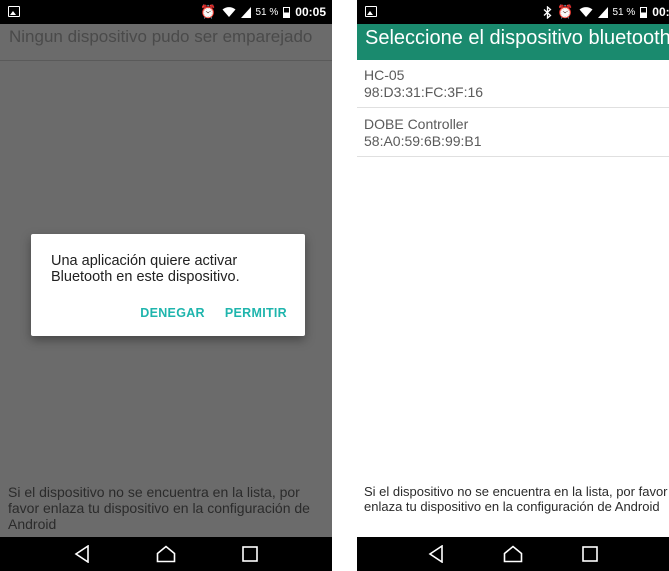  Describe the element at coordinates (517, 38) in the screenshot. I see `page-title: Seleccione el dispositivo bluetooth` at that location.